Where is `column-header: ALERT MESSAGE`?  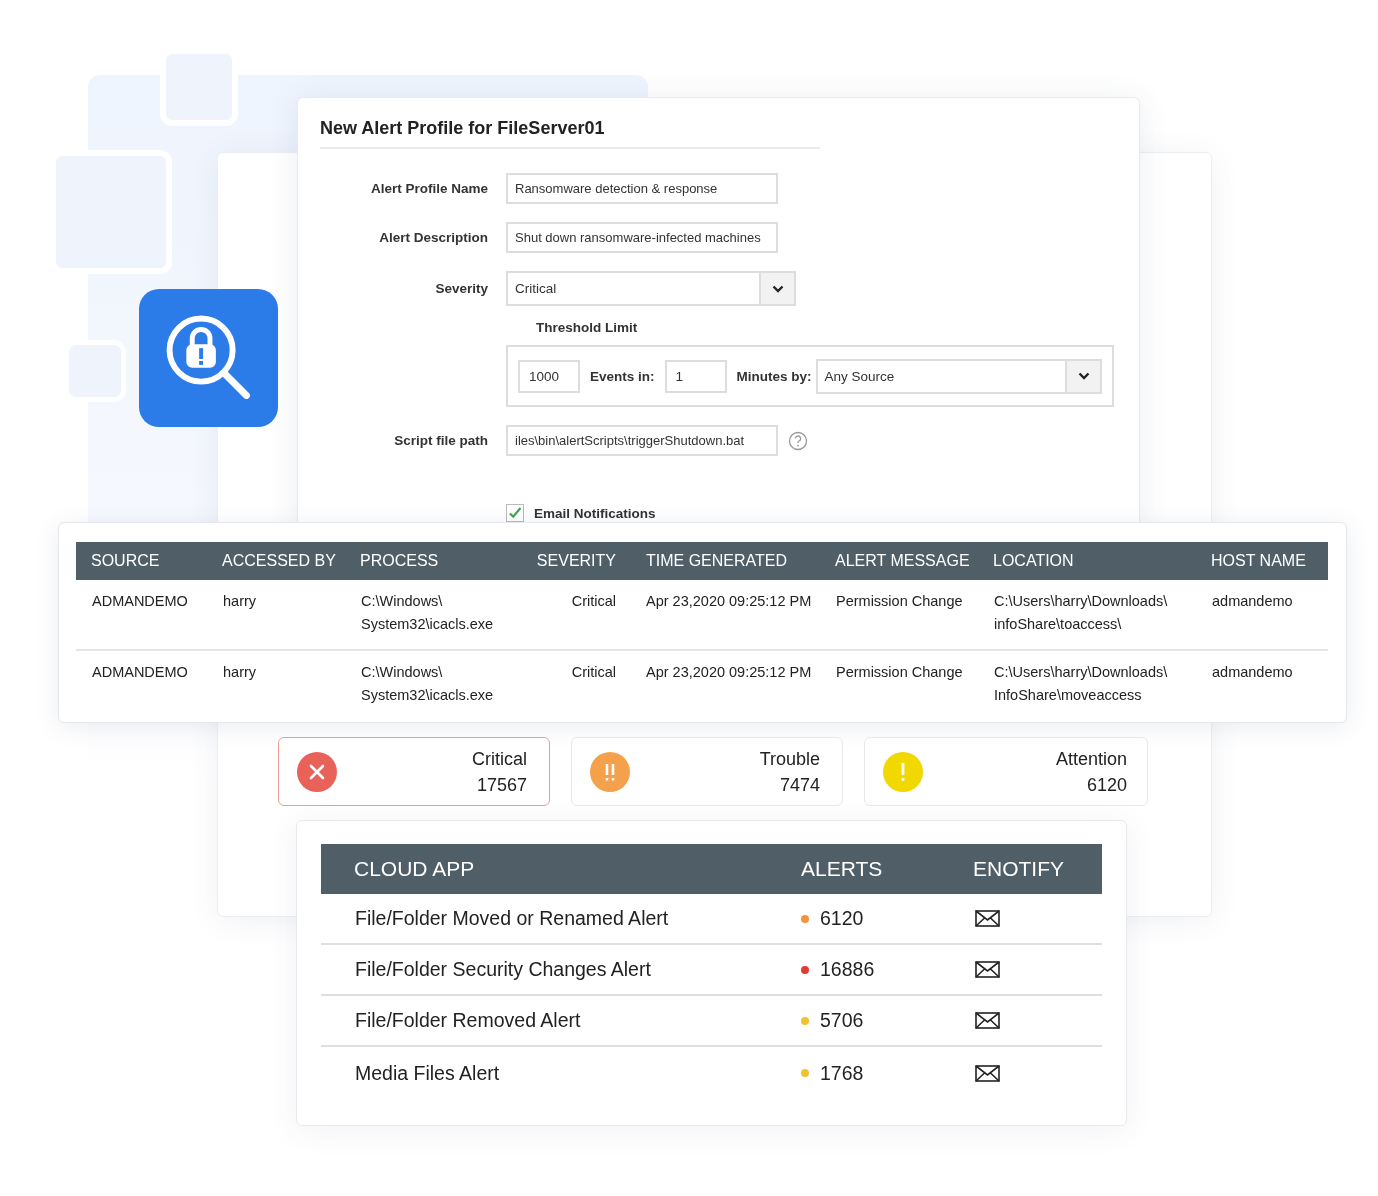 column-header: ALERT MESSAGE is located at coordinates (902, 561).